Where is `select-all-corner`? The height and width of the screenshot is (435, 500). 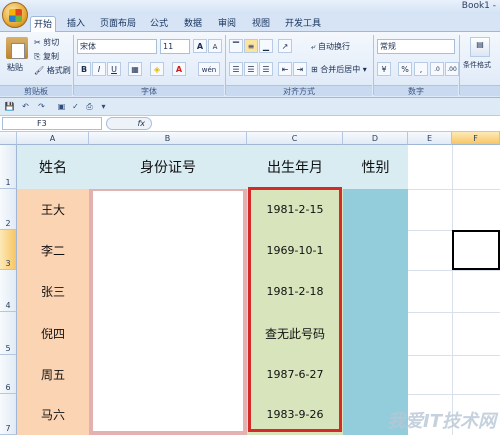 select-all-corner is located at coordinates (8, 138).